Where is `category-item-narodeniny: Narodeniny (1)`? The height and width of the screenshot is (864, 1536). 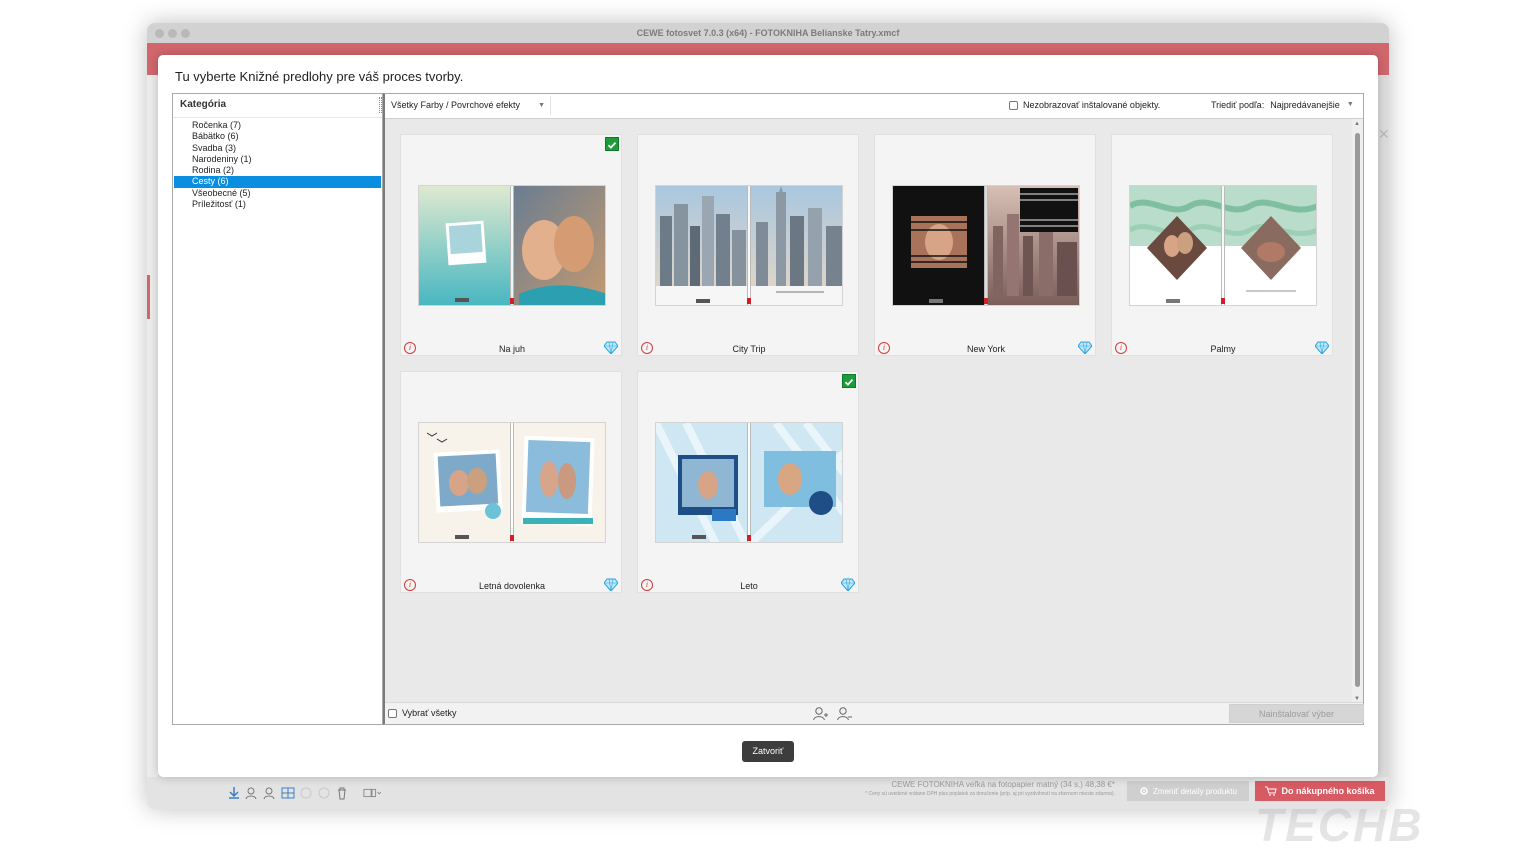
category-item-narodeniny: Narodeniny (1) is located at coordinates (277, 159).